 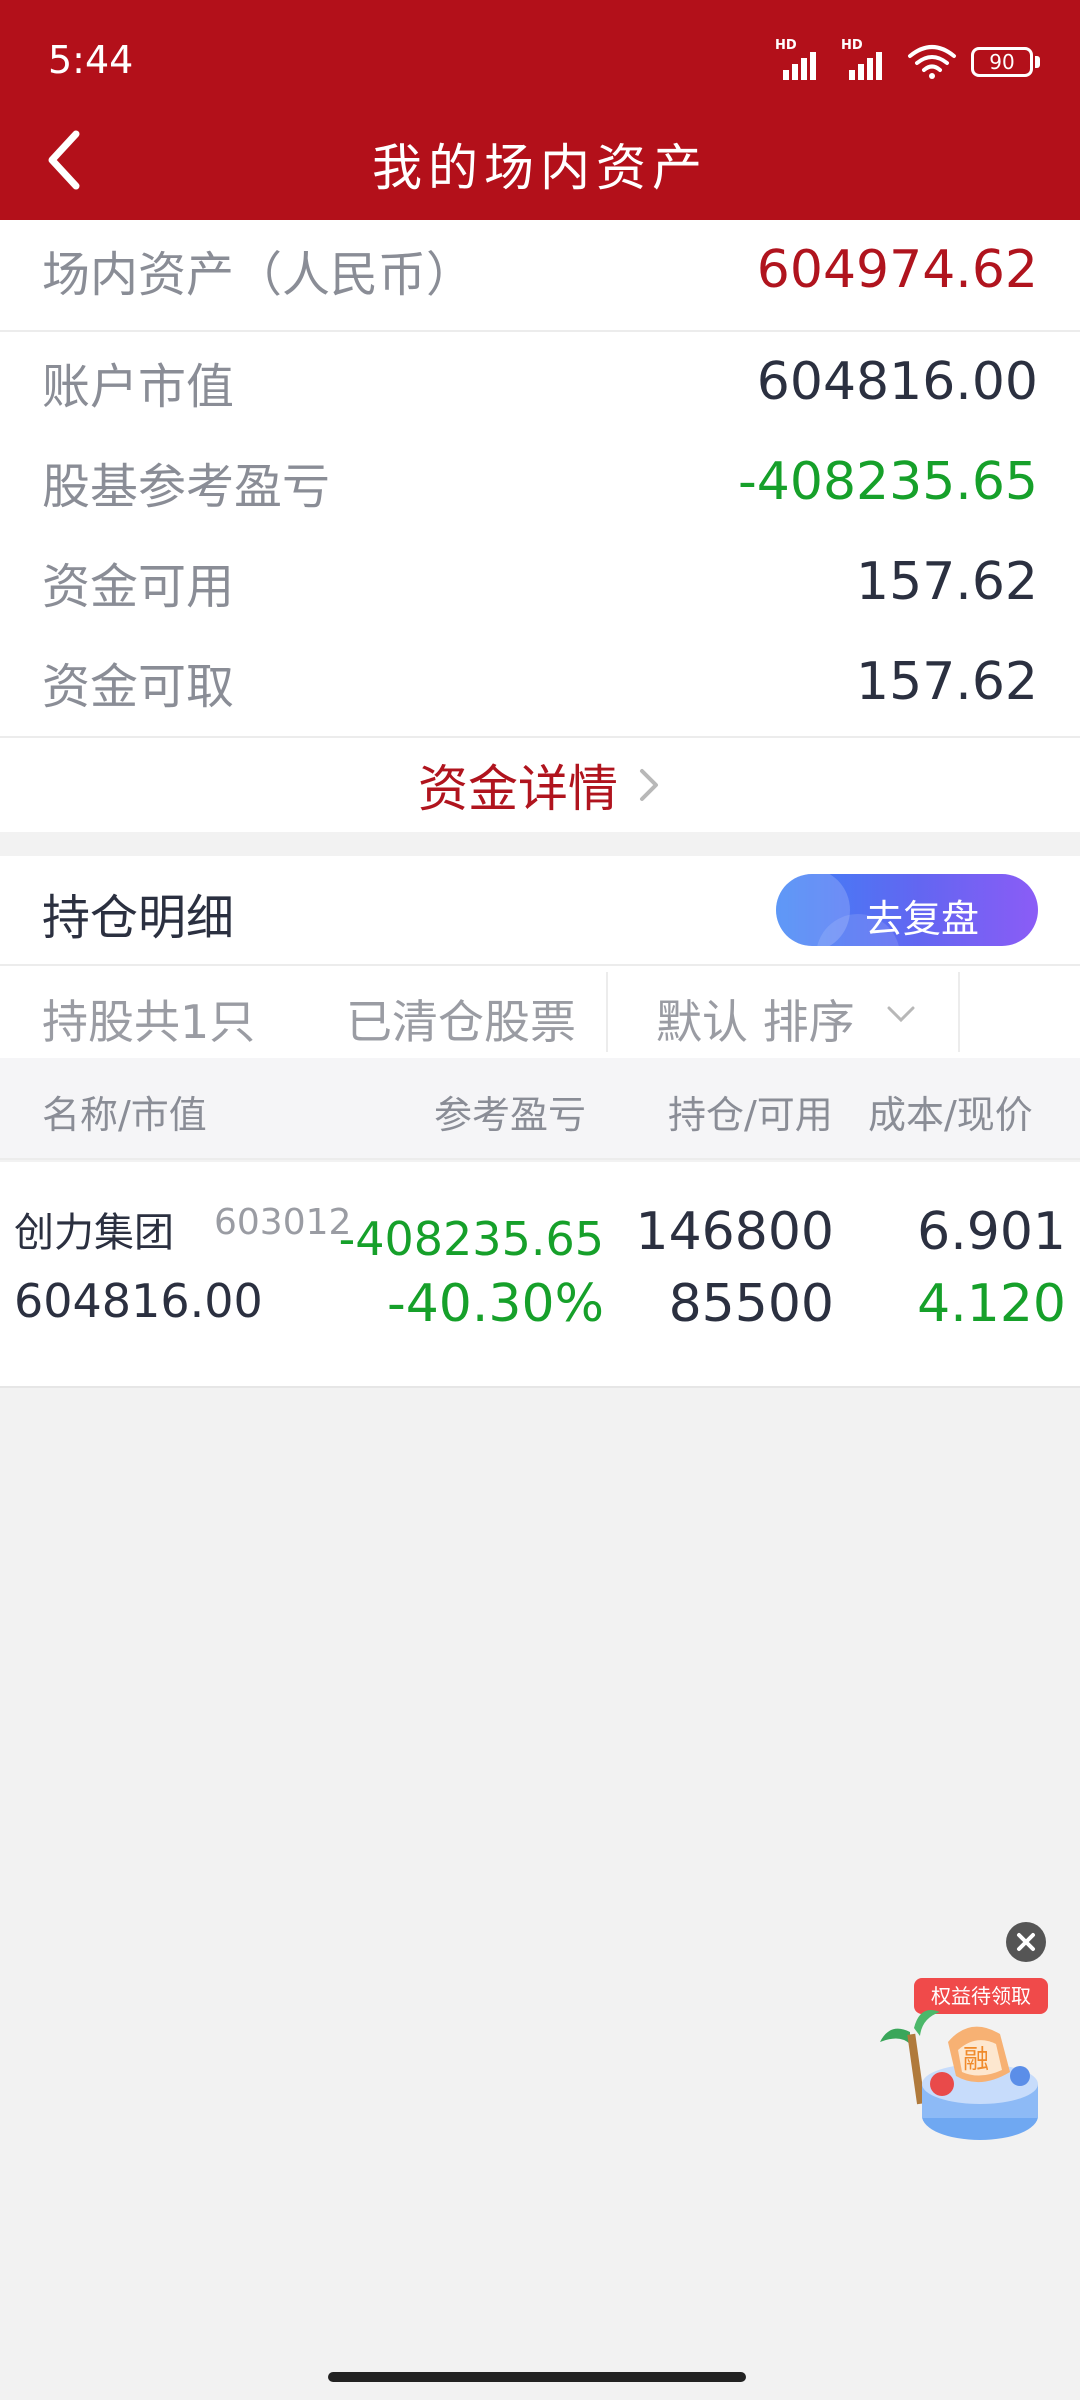 What do you see at coordinates (258, 275) in the screenshot?
I see `total-assets-label: 场内资产（人民币）` at bounding box center [258, 275].